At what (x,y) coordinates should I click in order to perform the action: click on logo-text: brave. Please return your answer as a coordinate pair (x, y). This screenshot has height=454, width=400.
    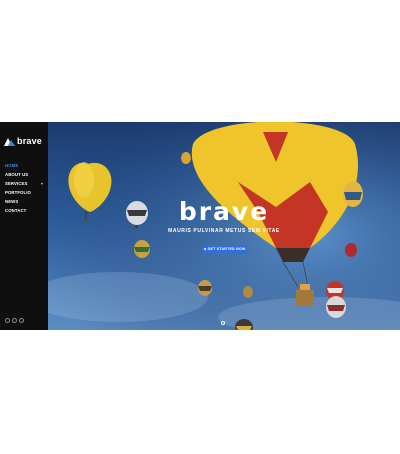
    Looking at the image, I should click on (30, 141).